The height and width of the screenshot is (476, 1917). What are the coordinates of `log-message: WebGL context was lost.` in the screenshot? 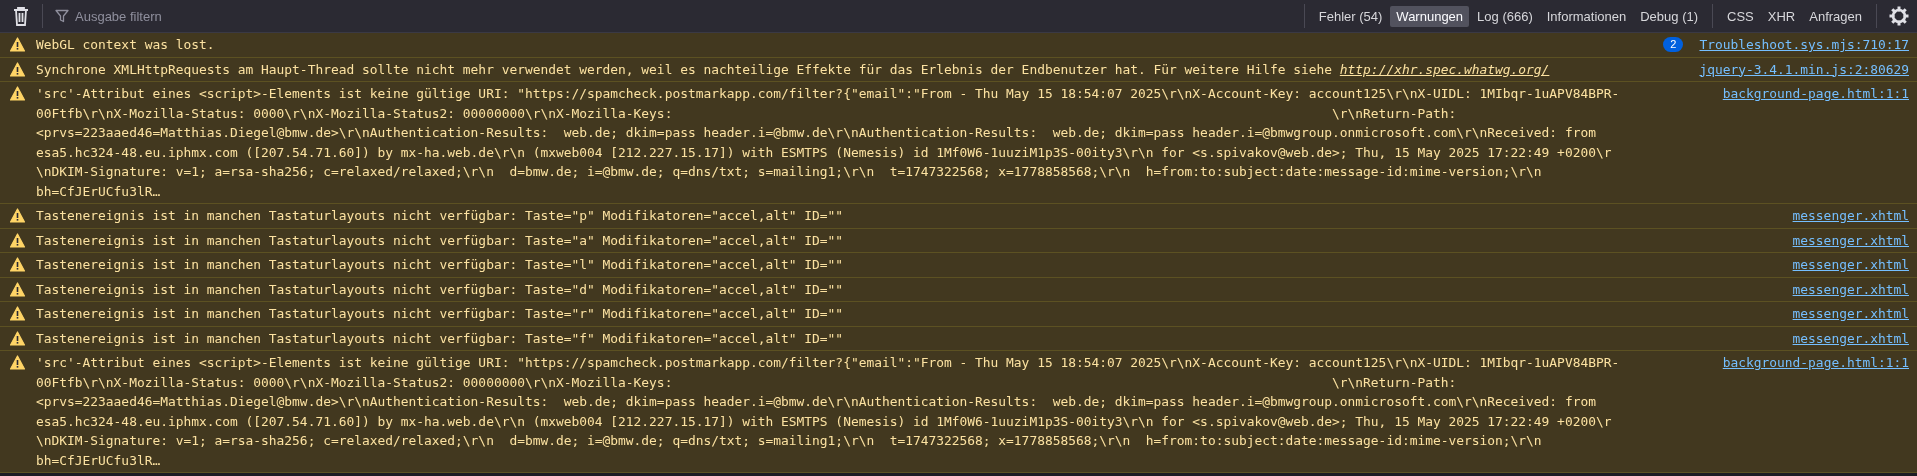 It's located at (126, 45).